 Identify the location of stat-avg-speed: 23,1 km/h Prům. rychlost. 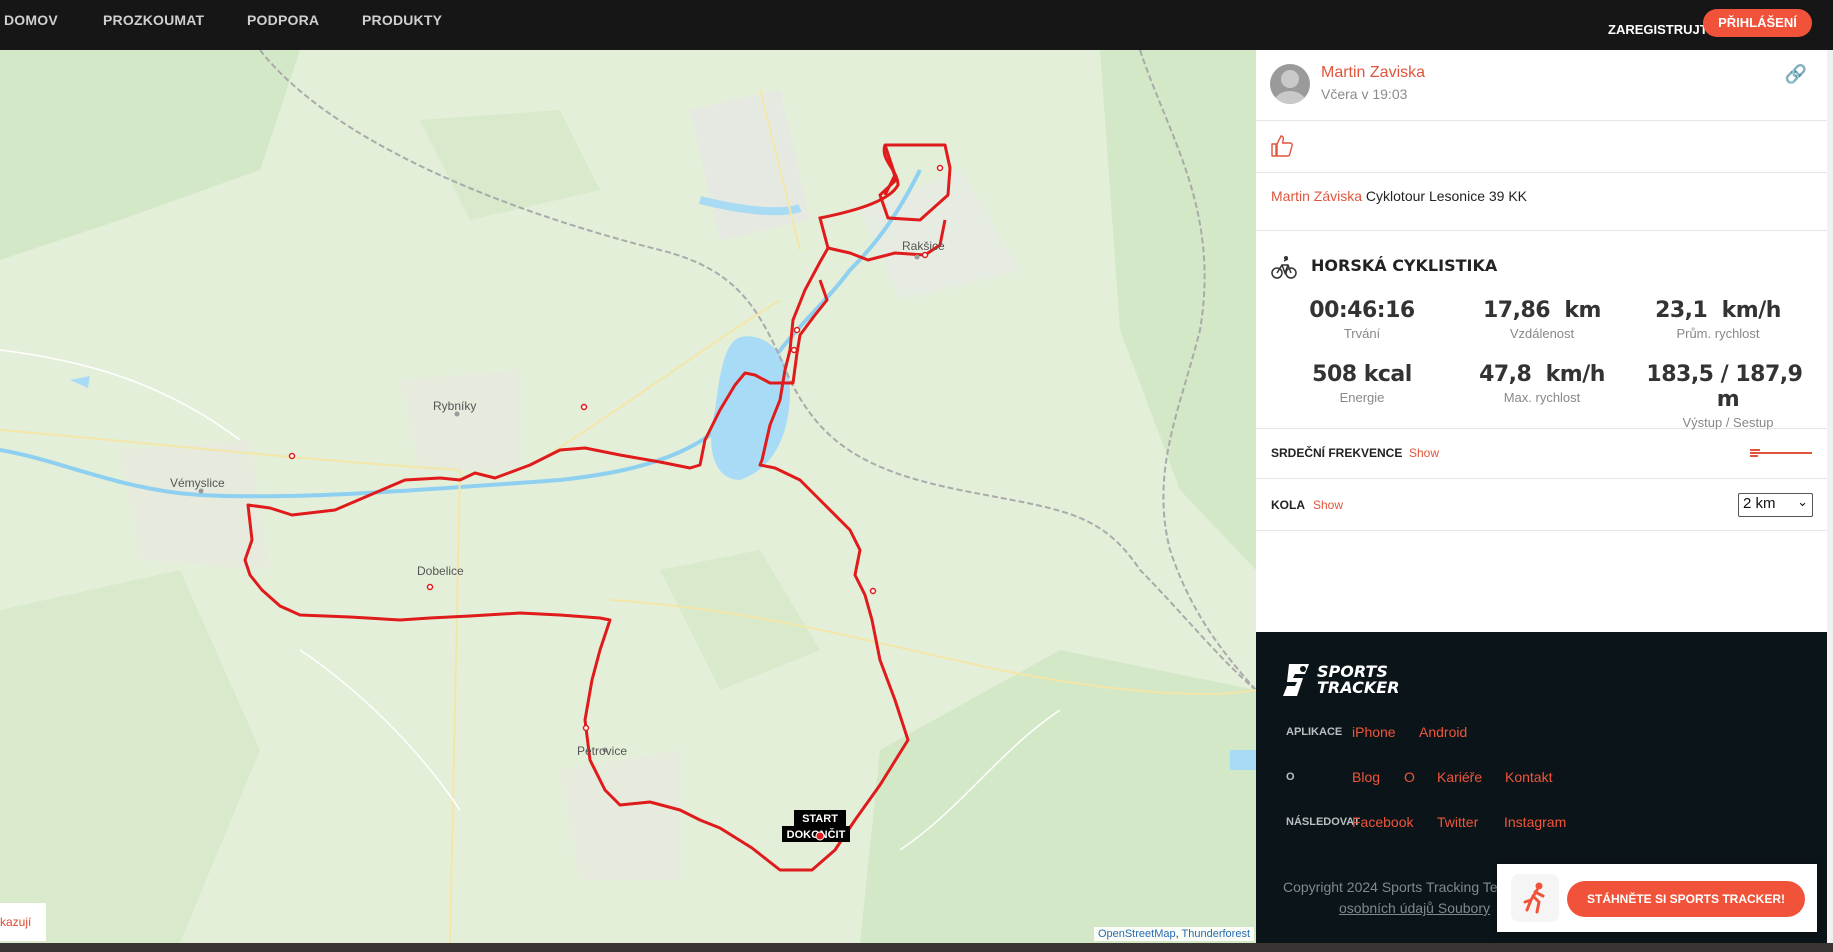
(1718, 319).